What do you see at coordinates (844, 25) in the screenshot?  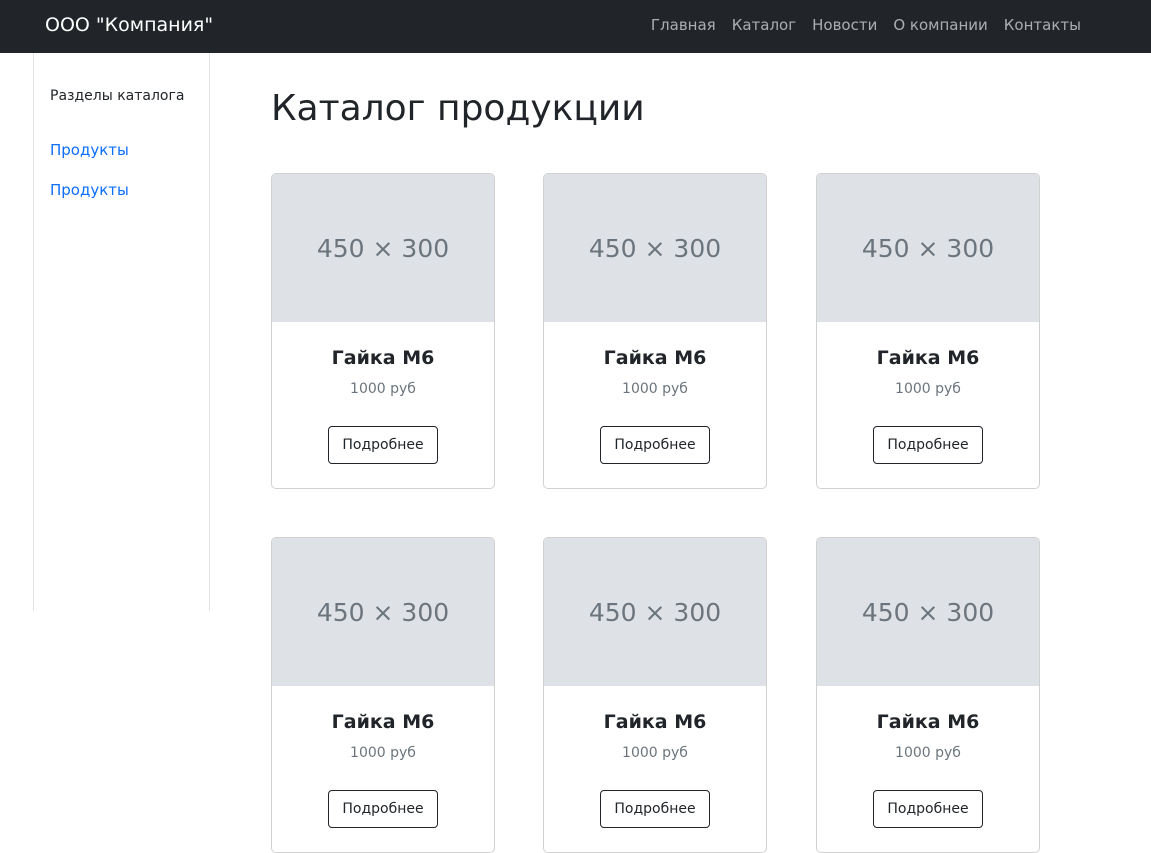 I see `nav-link-news: Новости` at bounding box center [844, 25].